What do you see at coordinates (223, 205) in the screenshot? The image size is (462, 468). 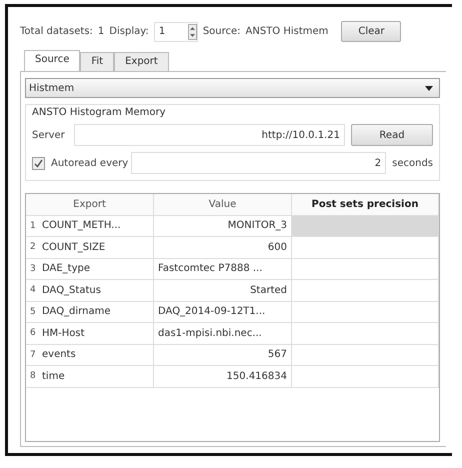 I see `column-header: Value` at bounding box center [223, 205].